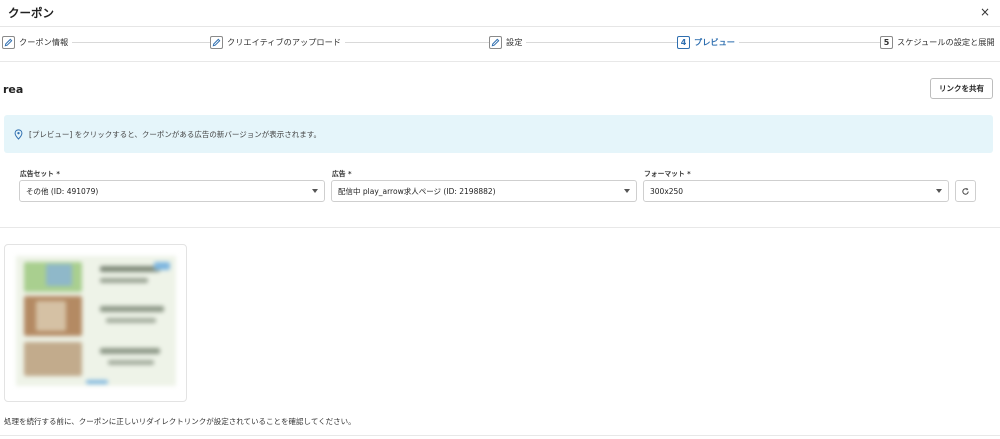  Describe the element at coordinates (500, 13) in the screenshot. I see `modal-header: クーポン ×` at that location.